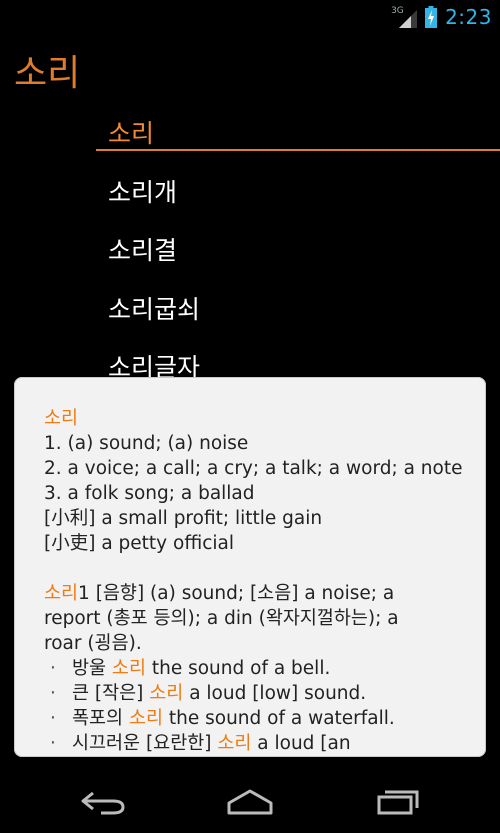  I want to click on recent-apps-icon, so click(398, 802).